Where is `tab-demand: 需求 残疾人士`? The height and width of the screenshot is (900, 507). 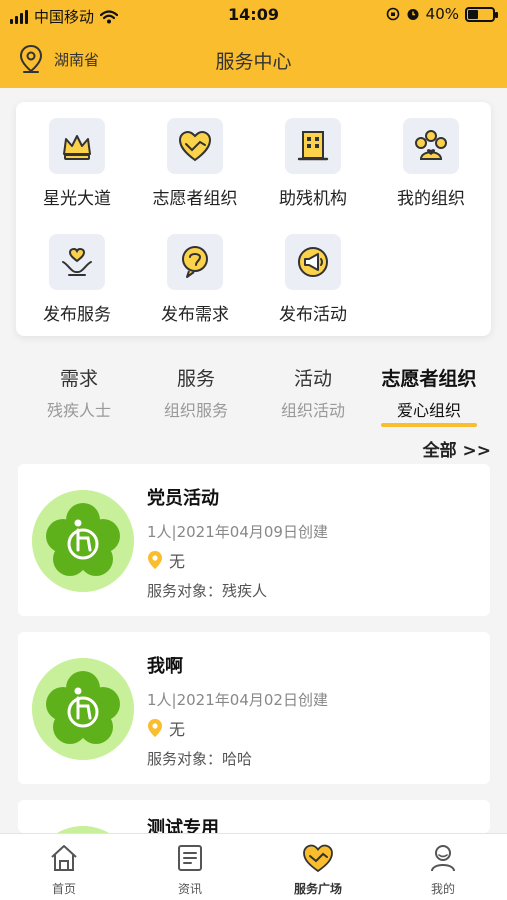 tab-demand: 需求 残疾人士 is located at coordinates (79, 392).